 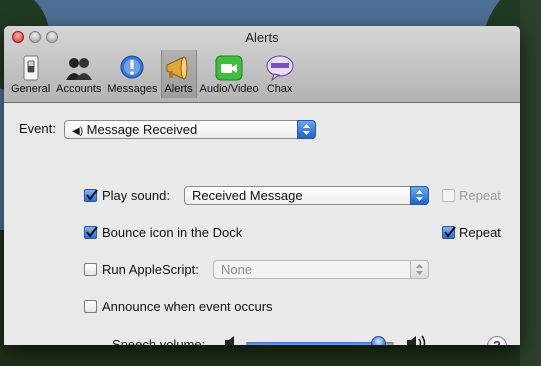 I want to click on help-icon: ?, so click(x=497, y=341).